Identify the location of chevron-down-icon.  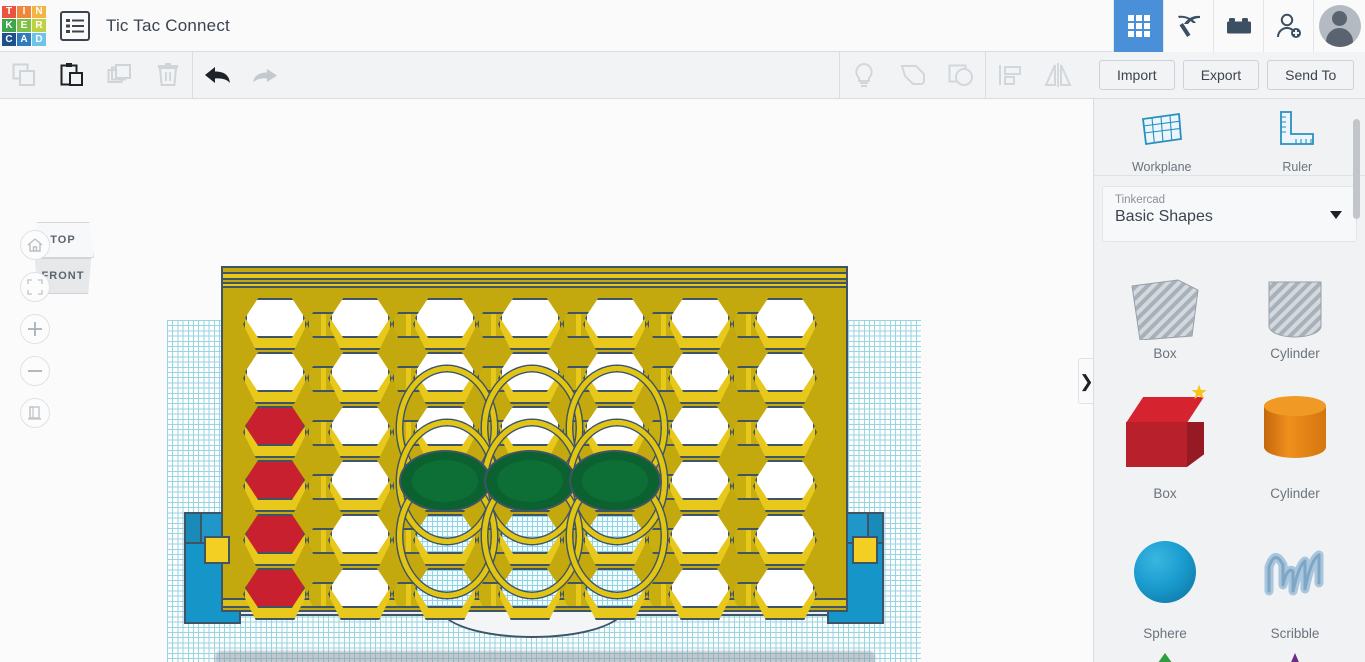
(1336, 215).